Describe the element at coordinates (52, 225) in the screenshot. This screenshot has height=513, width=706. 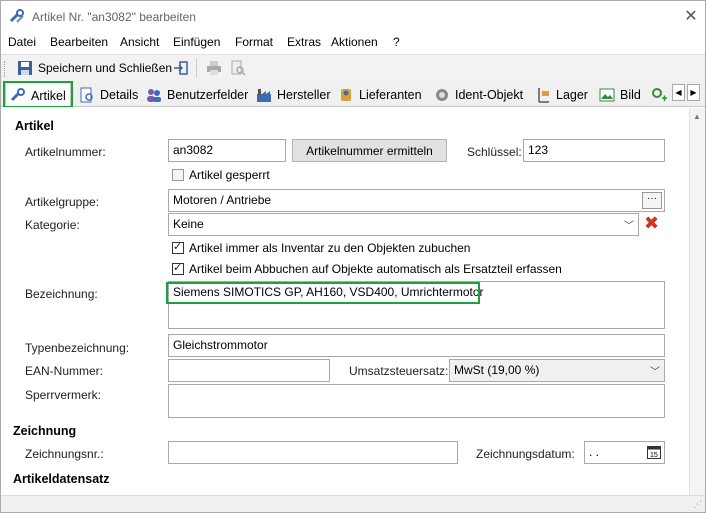
I see `kategorie-label: Kategorie:` at that location.